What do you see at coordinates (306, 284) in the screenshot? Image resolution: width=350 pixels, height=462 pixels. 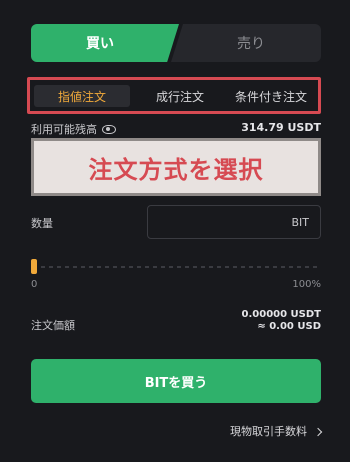 I see `slider-max-label: 100%` at bounding box center [306, 284].